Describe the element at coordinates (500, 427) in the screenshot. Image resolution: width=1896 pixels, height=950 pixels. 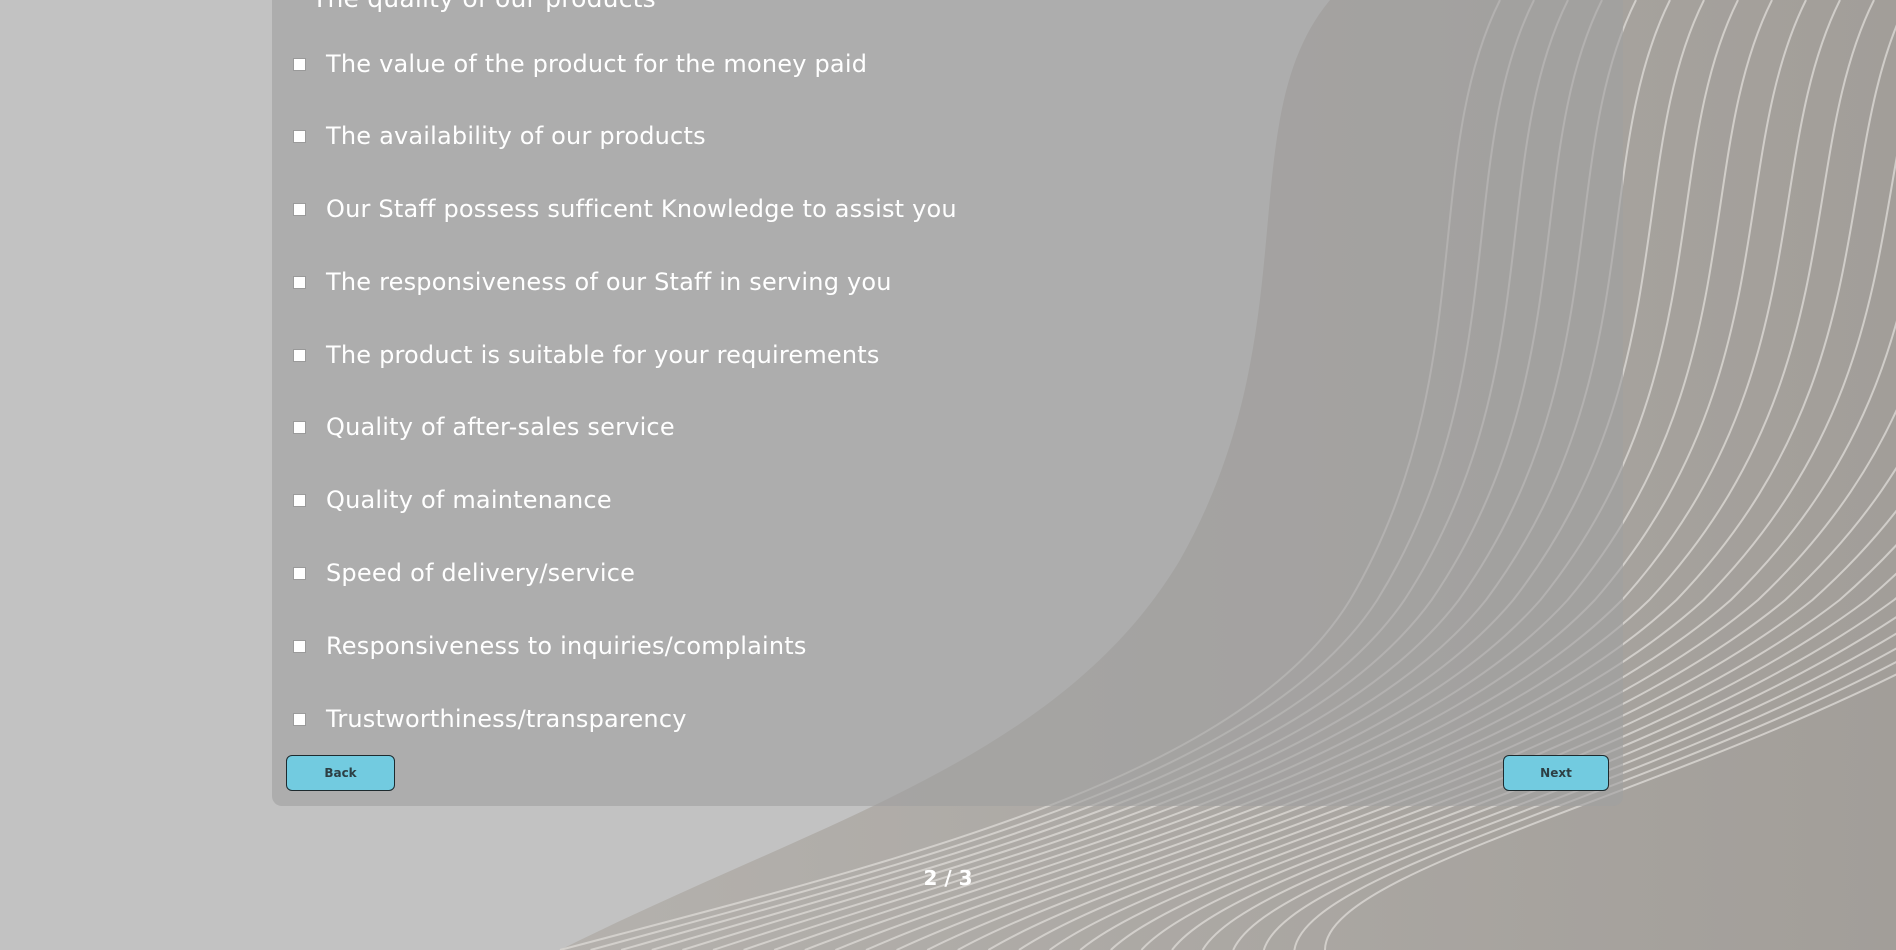
I see `option-label: Quality of after-sales service` at that location.